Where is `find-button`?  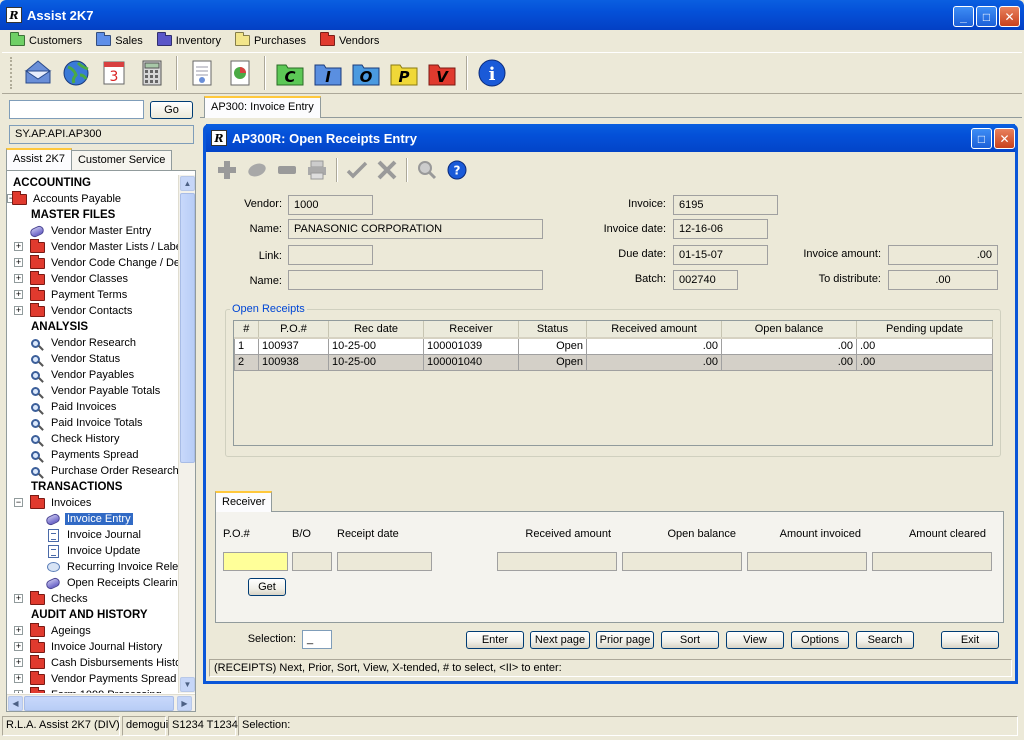 find-button is located at coordinates (427, 170).